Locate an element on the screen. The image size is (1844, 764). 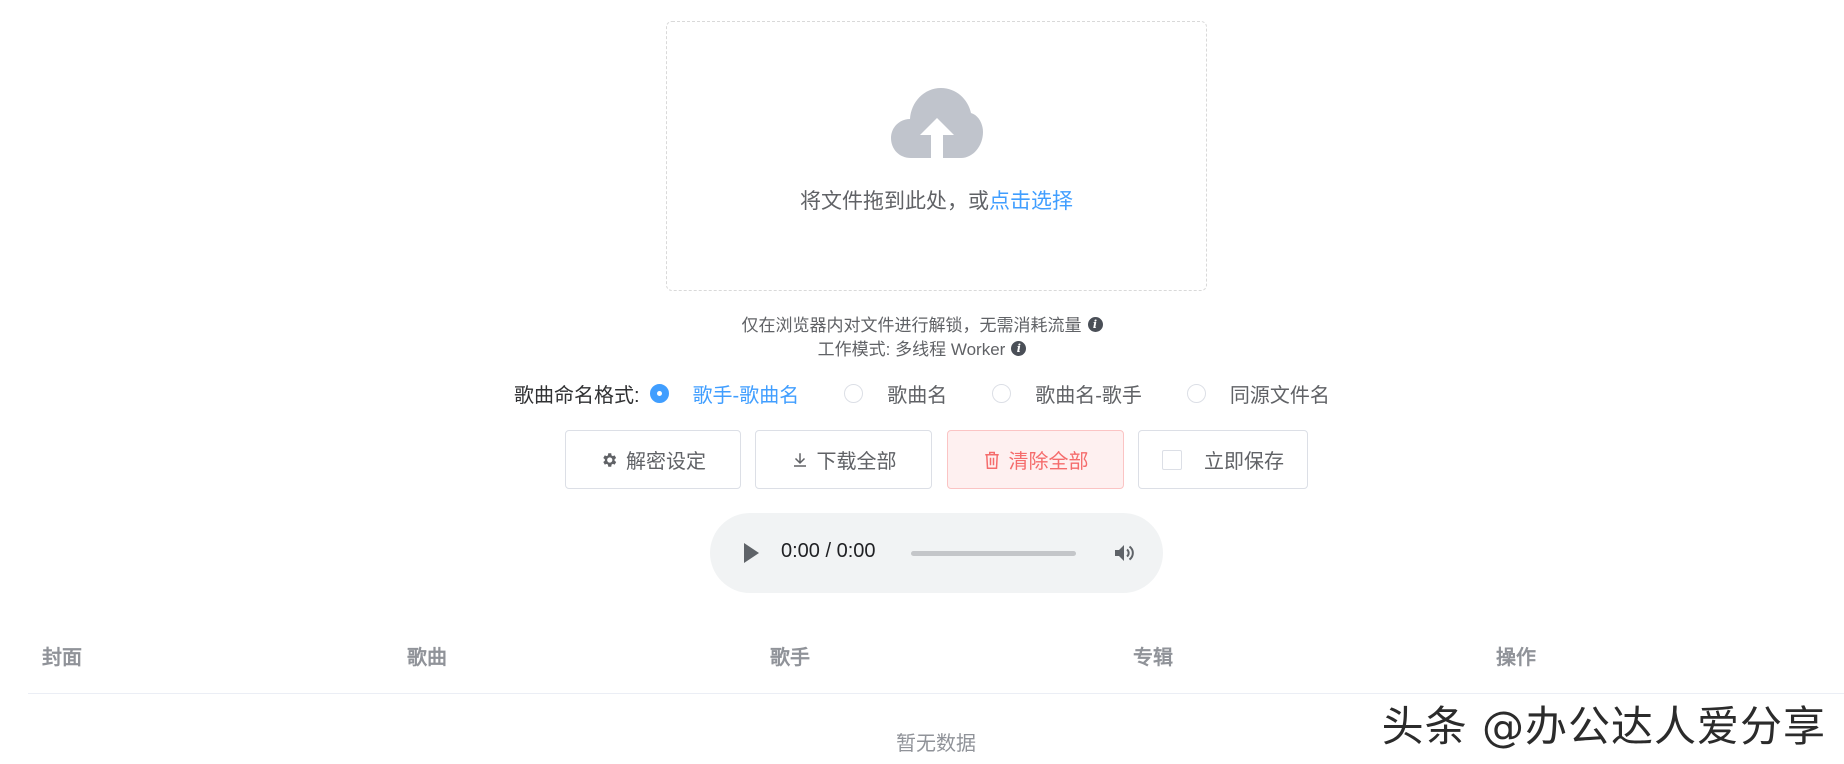
volume-icon is located at coordinates (1124, 553).